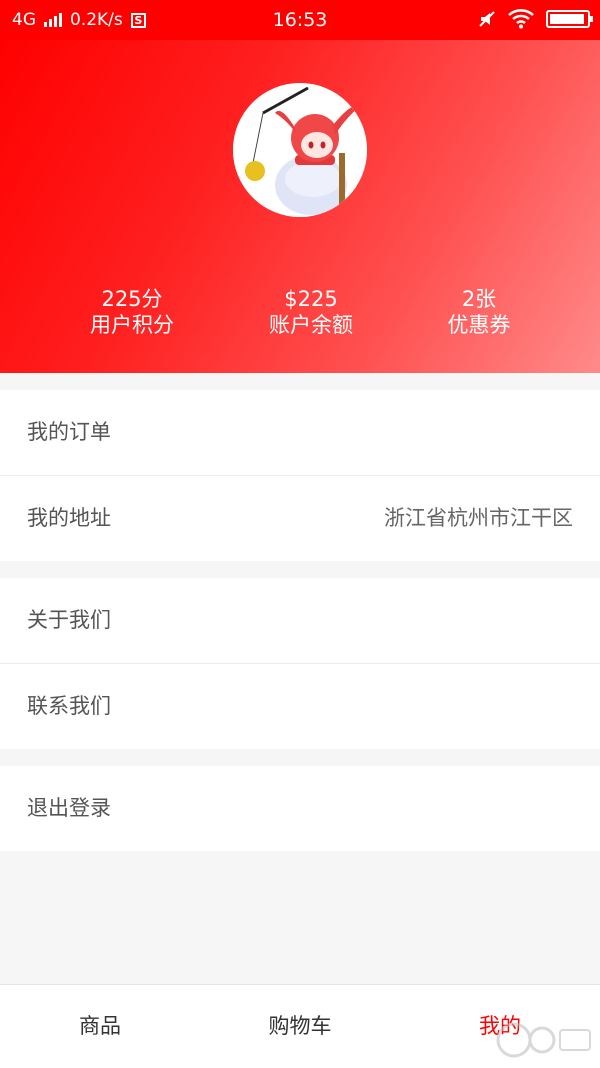 This screenshot has height=1068, width=600. I want to click on bottom-tab-bar: 商品 购物车 我的, so click(300, 1026).